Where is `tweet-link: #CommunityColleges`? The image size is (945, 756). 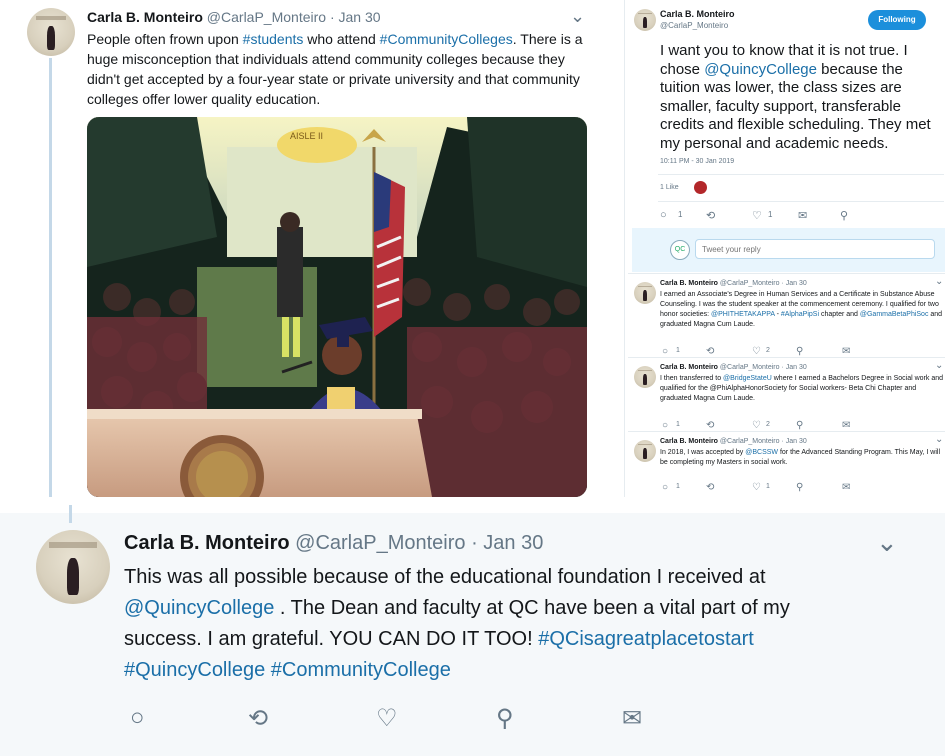 tweet-link: #CommunityColleges is located at coordinates (446, 39).